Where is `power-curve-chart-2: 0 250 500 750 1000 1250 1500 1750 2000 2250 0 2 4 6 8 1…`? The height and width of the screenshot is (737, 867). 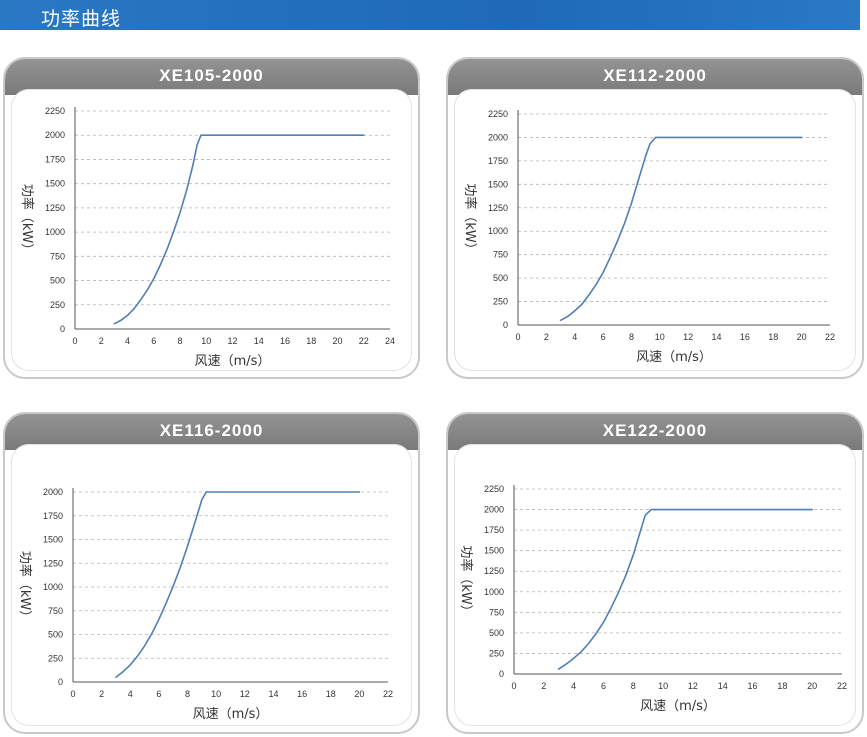
power-curve-chart-2: 0 250 500 750 1000 1250 1500 1750 2000 2250 0 2 4 6 8 1… is located at coordinates (648, 237).